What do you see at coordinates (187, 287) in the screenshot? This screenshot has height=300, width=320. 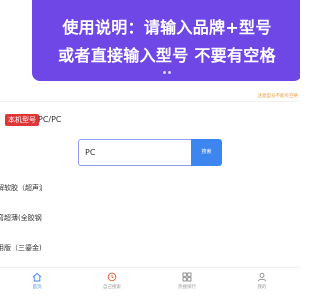 I see `tab-hot-ranking-label: 热搜排行` at bounding box center [187, 287].